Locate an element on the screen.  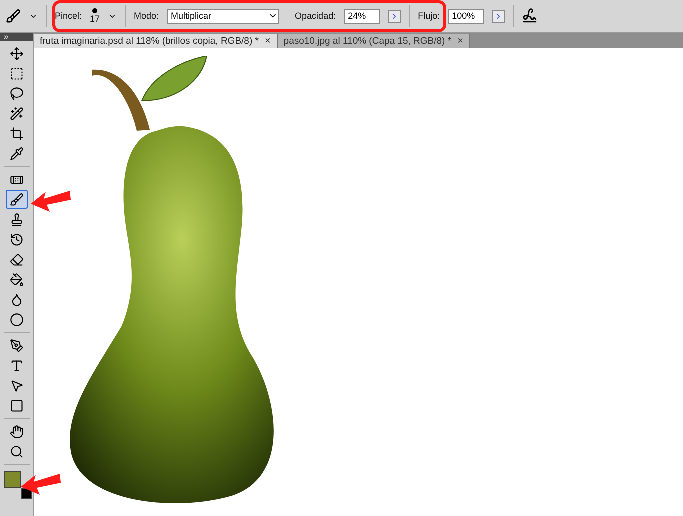
droplet-icon is located at coordinates (17, 299).